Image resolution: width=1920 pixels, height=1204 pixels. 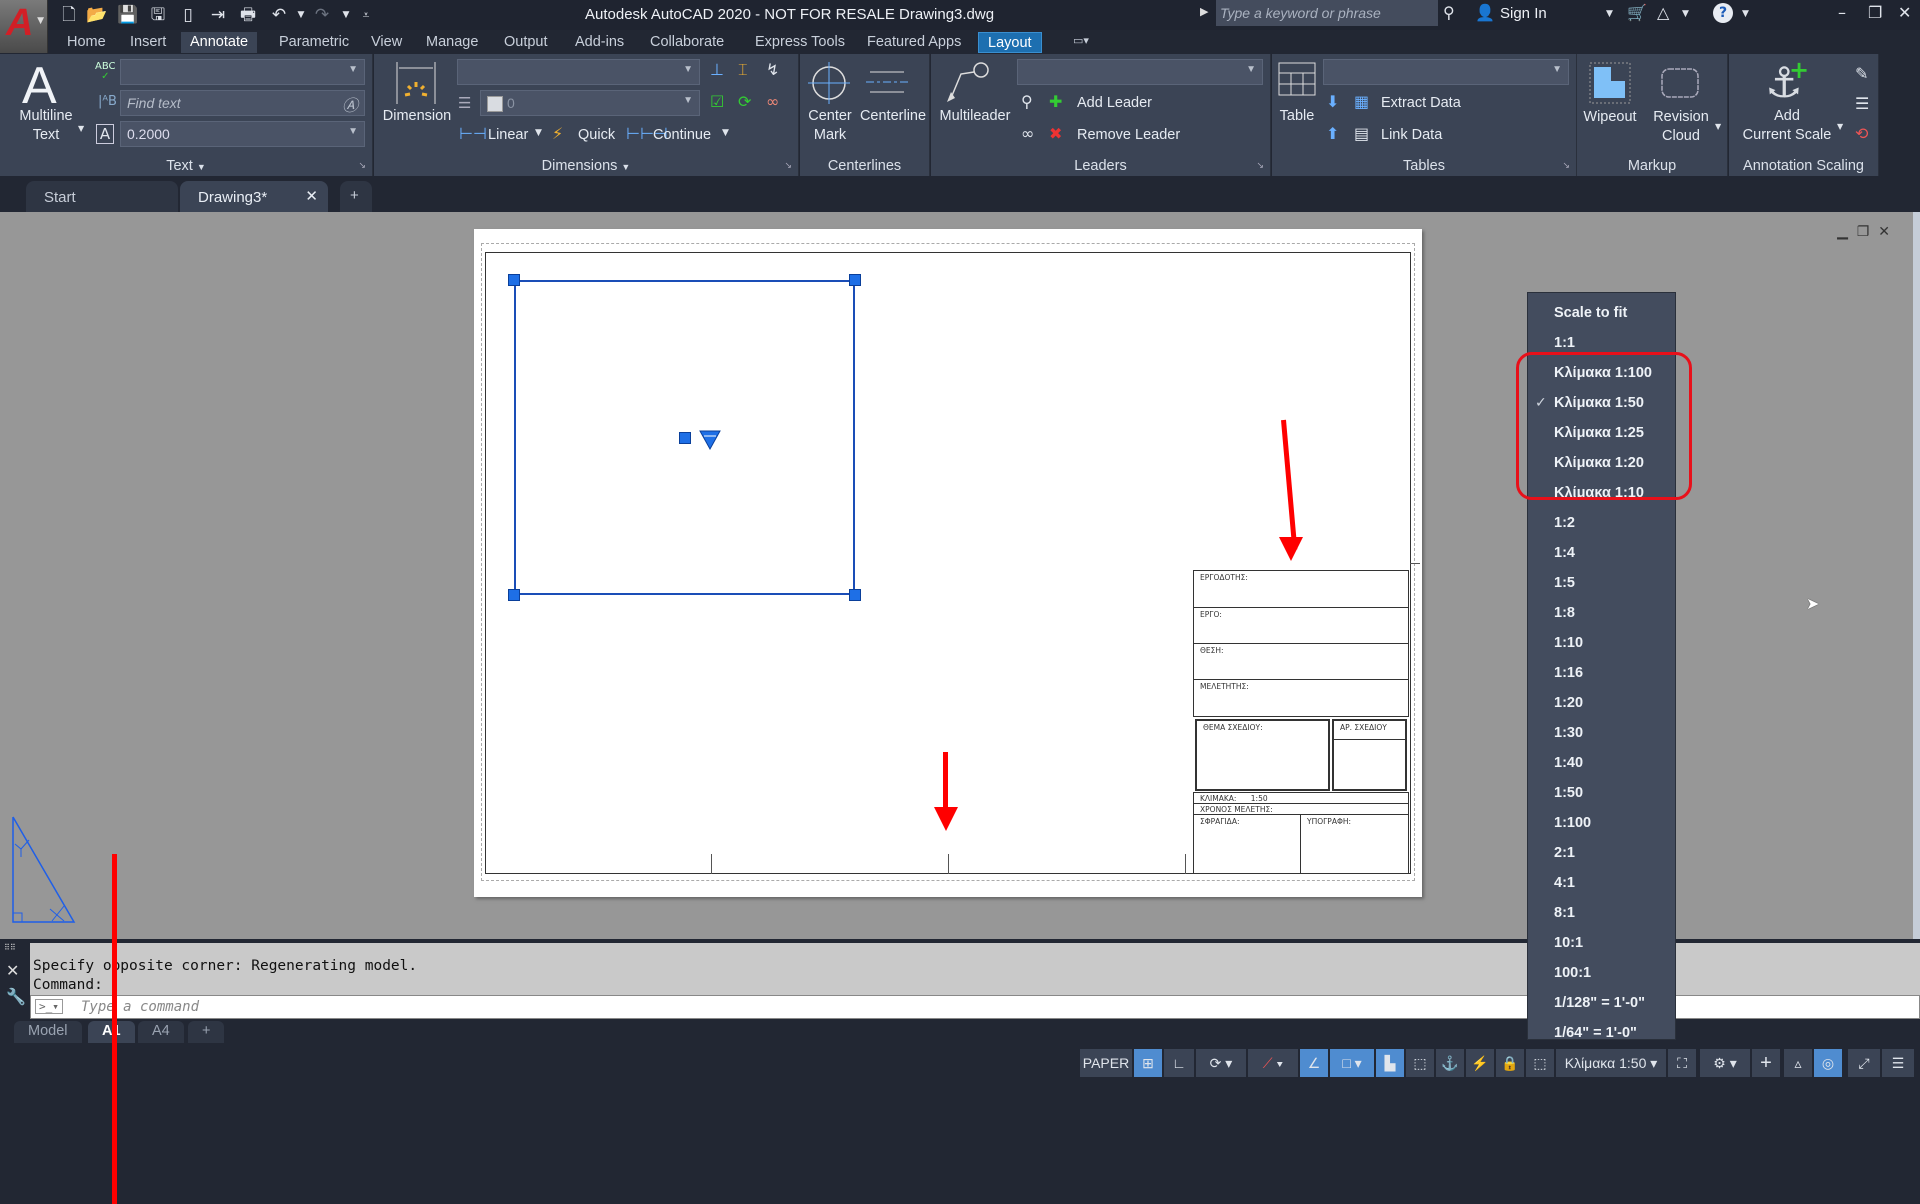 What do you see at coordinates (1450, 1063) in the screenshot?
I see `annotation-visibility-icon: ⚓` at bounding box center [1450, 1063].